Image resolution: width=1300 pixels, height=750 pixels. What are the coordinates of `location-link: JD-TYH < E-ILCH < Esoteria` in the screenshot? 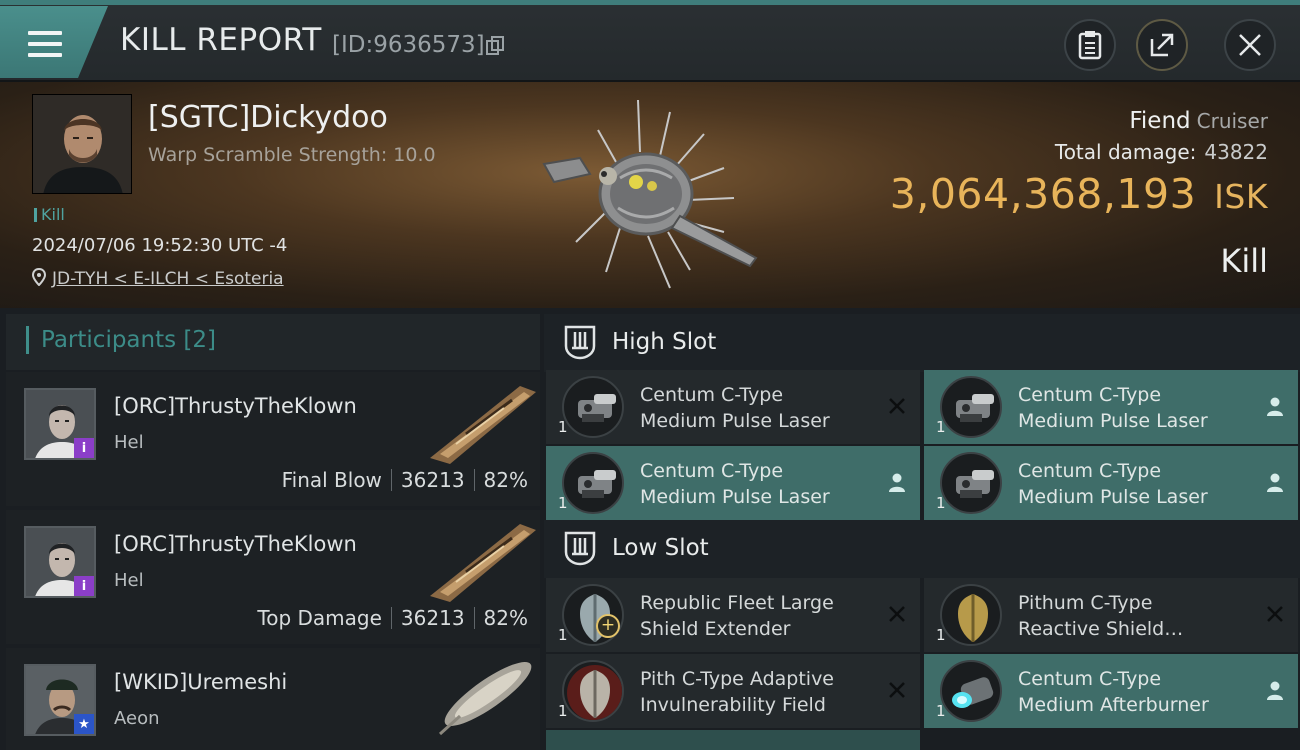 It's located at (168, 279).